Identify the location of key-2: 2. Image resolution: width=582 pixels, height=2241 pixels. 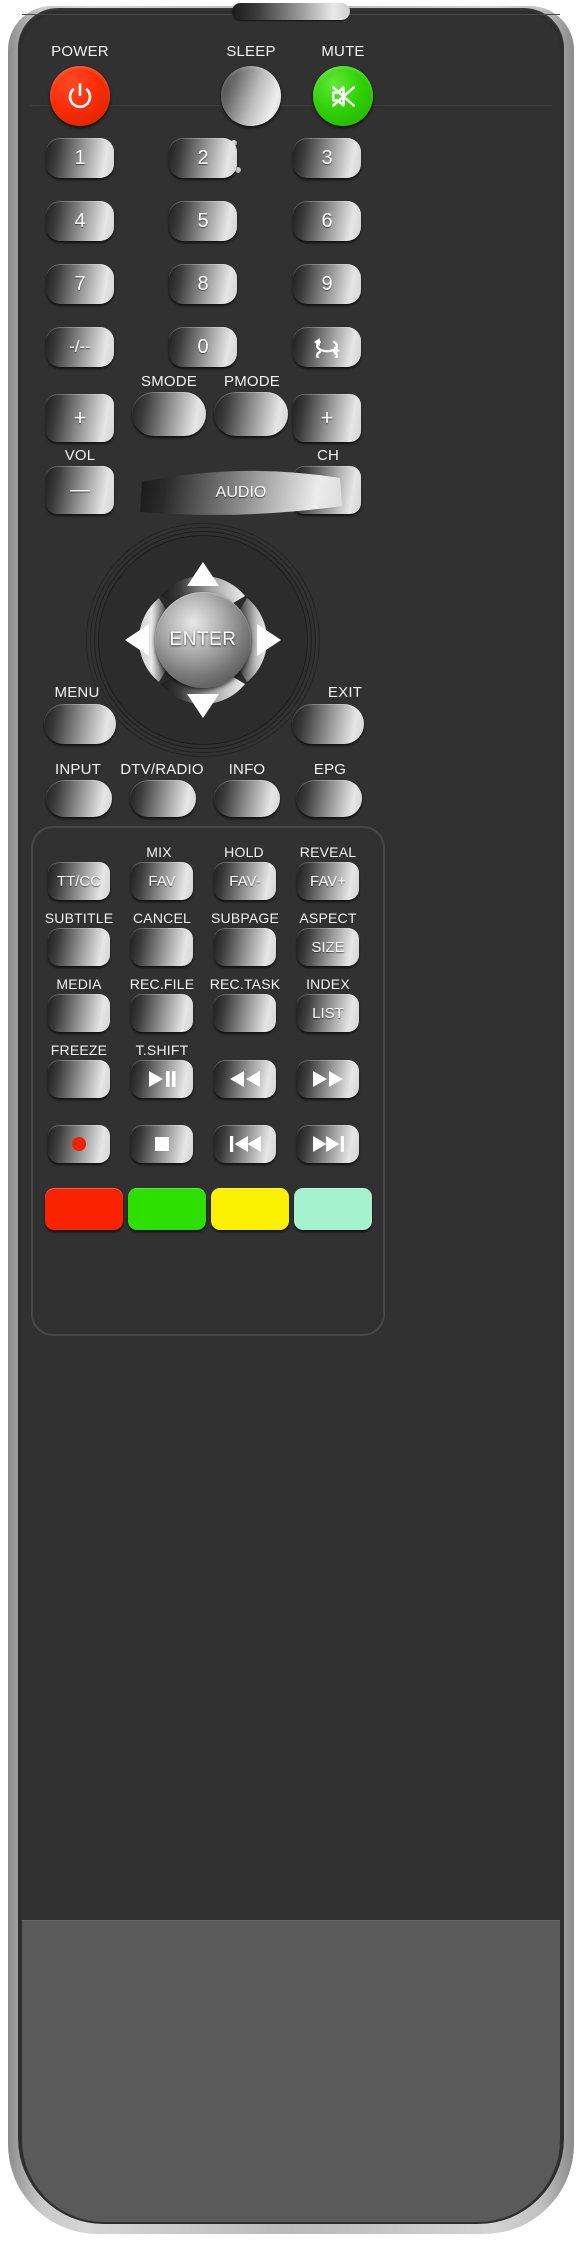
(203, 158).